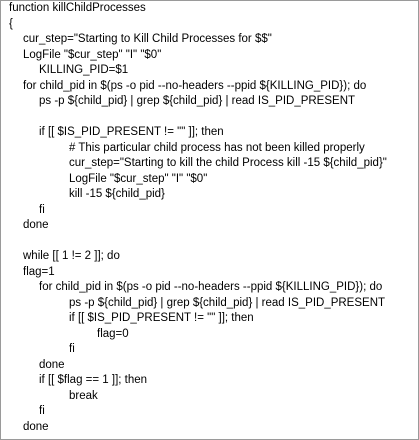 The width and height of the screenshot is (419, 440). What do you see at coordinates (113, 333) in the screenshot?
I see `code-line: flag=0` at bounding box center [113, 333].